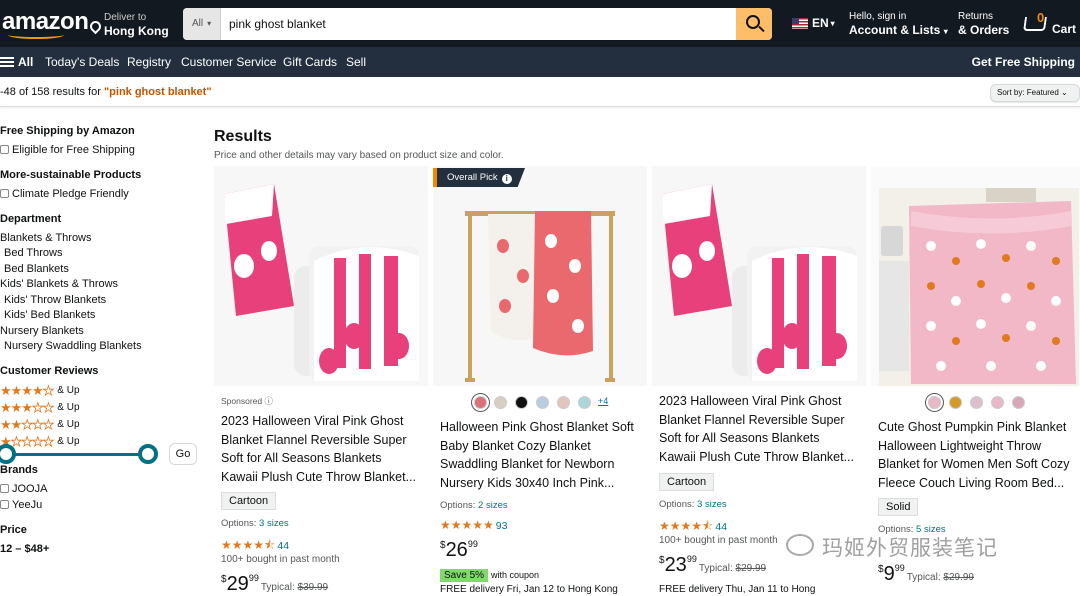 The width and height of the screenshot is (1080, 596). Describe the element at coordinates (228, 62) in the screenshot. I see `nav-customer-service: Customer Service` at that location.